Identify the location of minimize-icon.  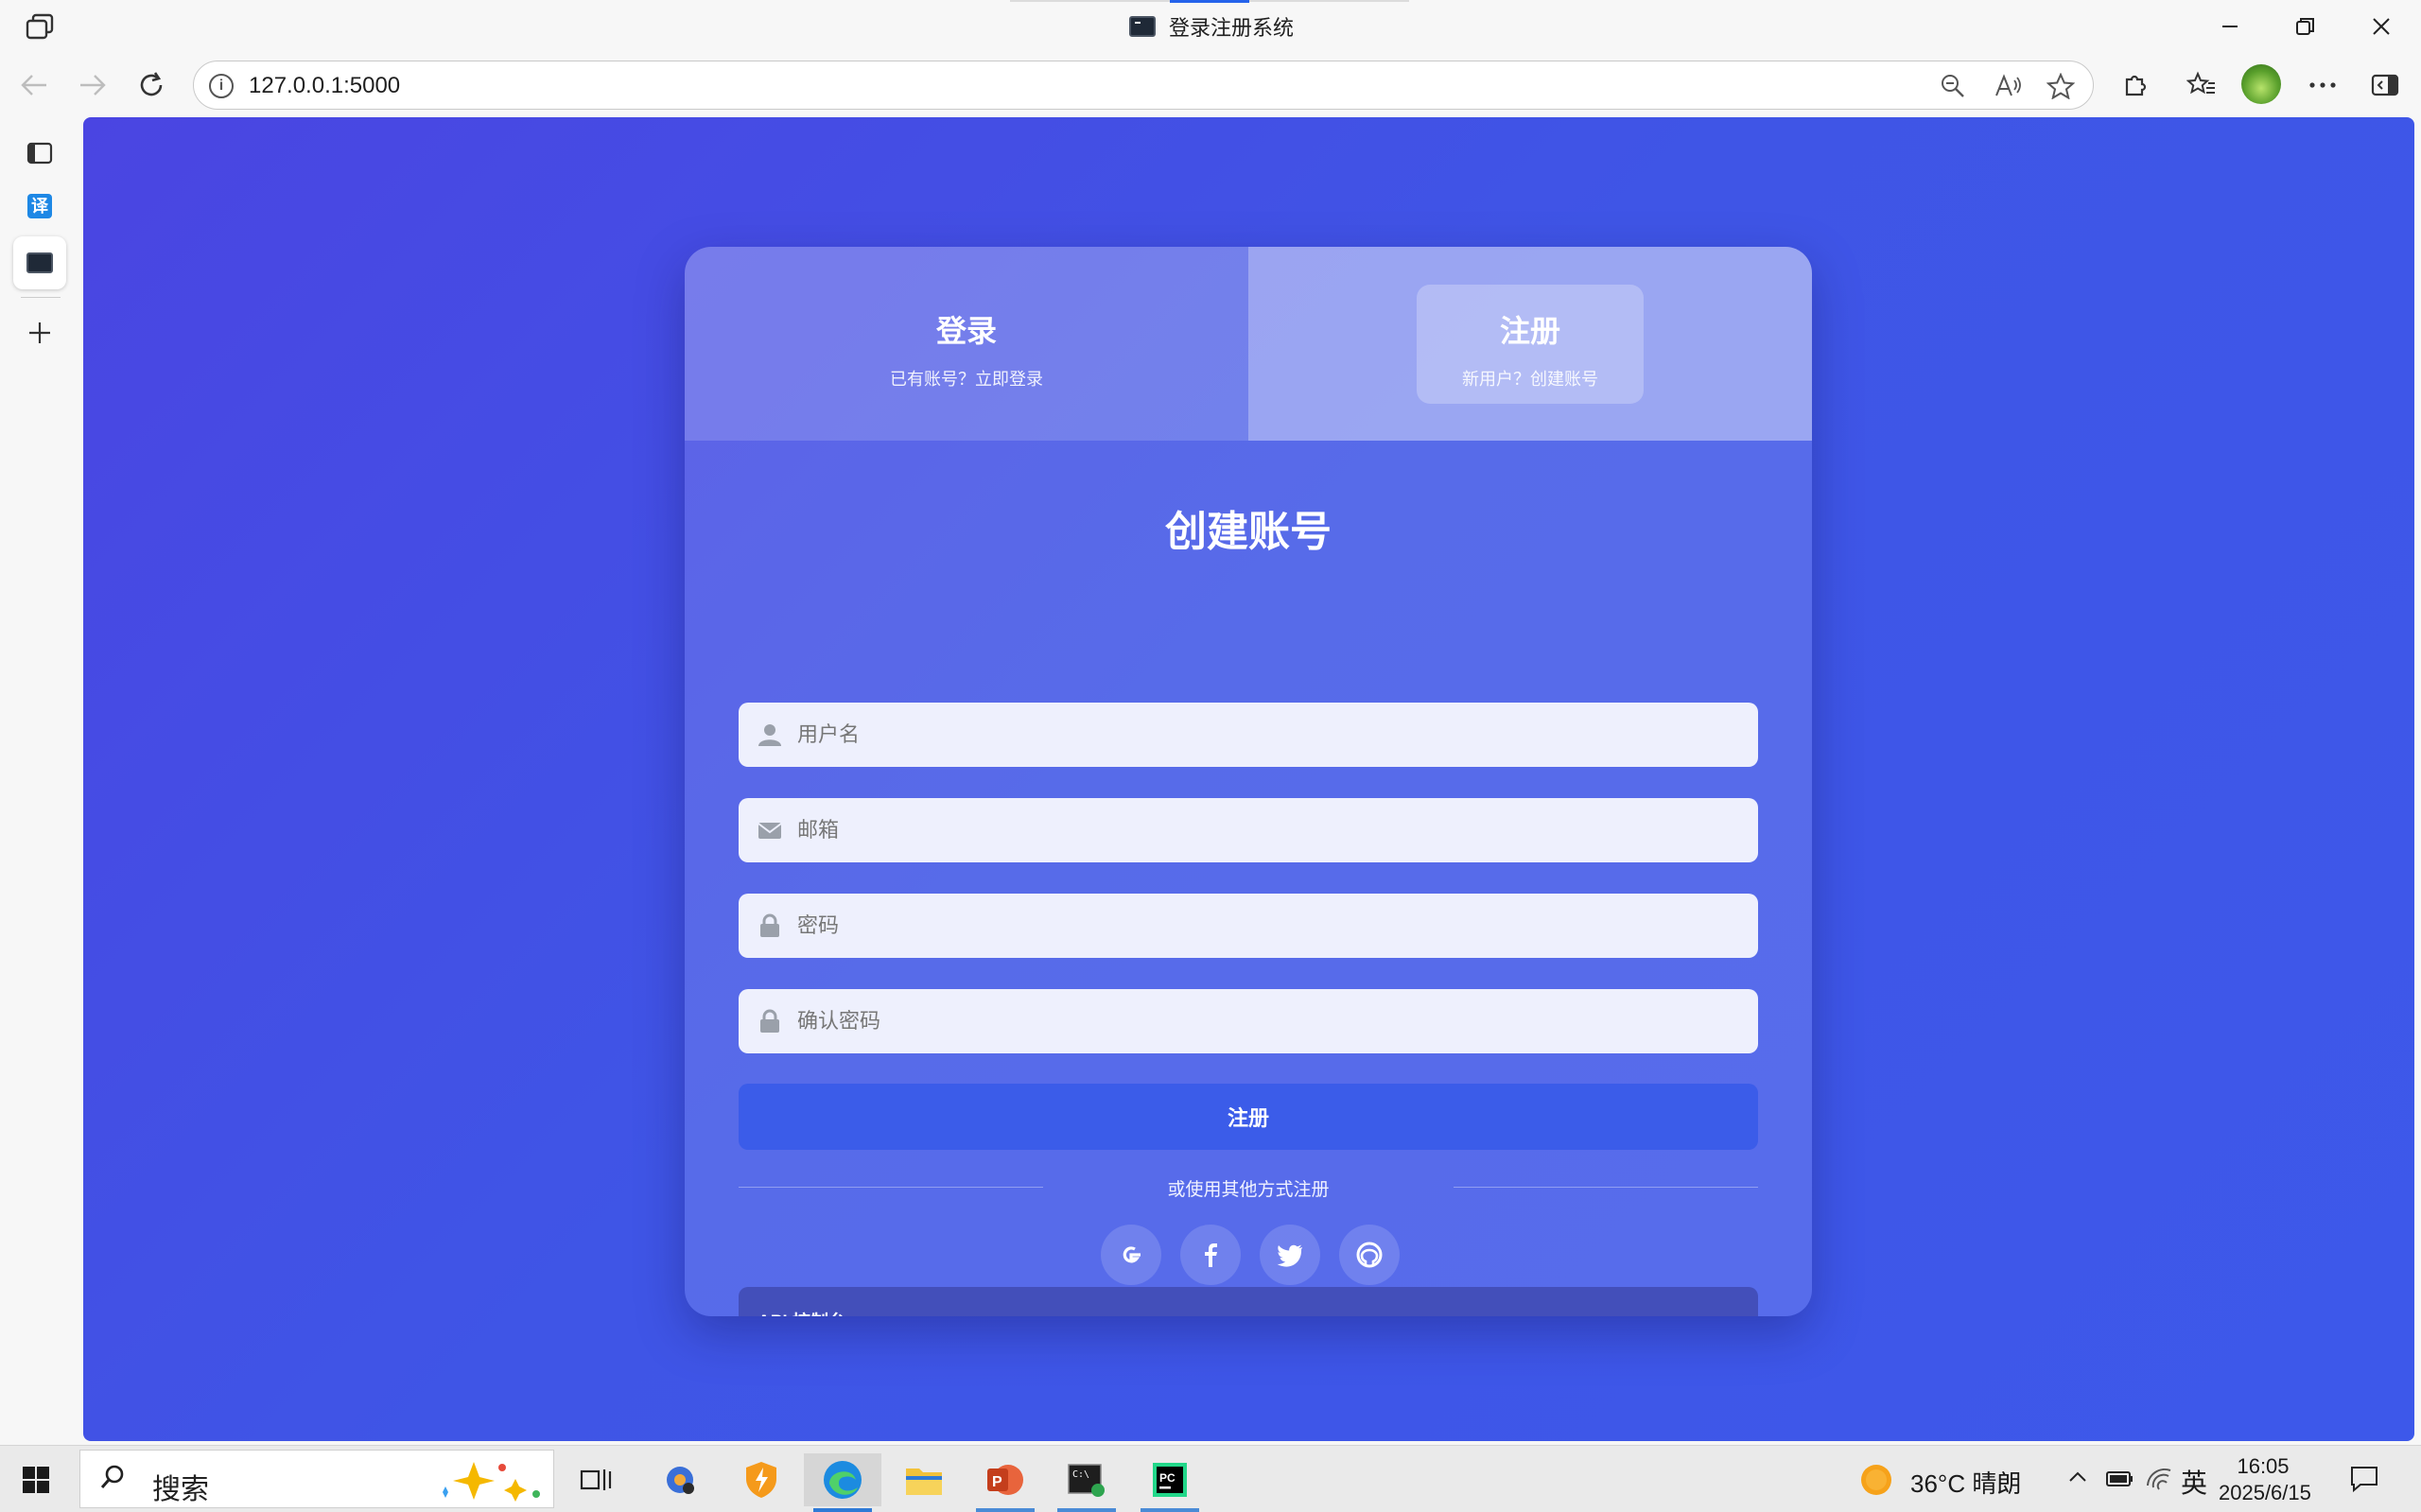
(2230, 27).